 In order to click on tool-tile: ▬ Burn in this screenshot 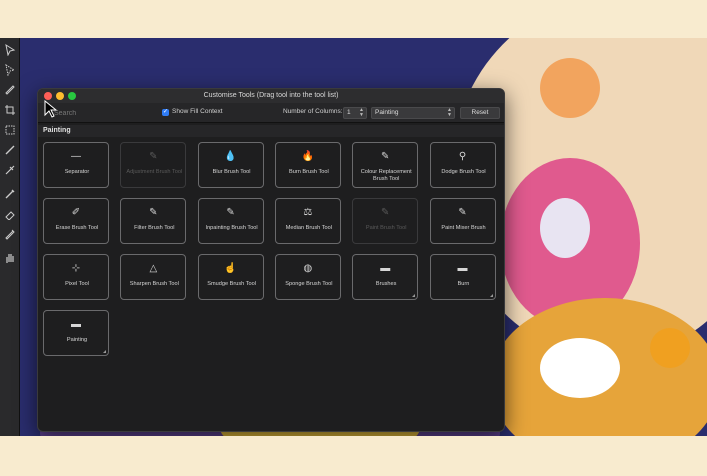, I will do `click(462, 277)`.